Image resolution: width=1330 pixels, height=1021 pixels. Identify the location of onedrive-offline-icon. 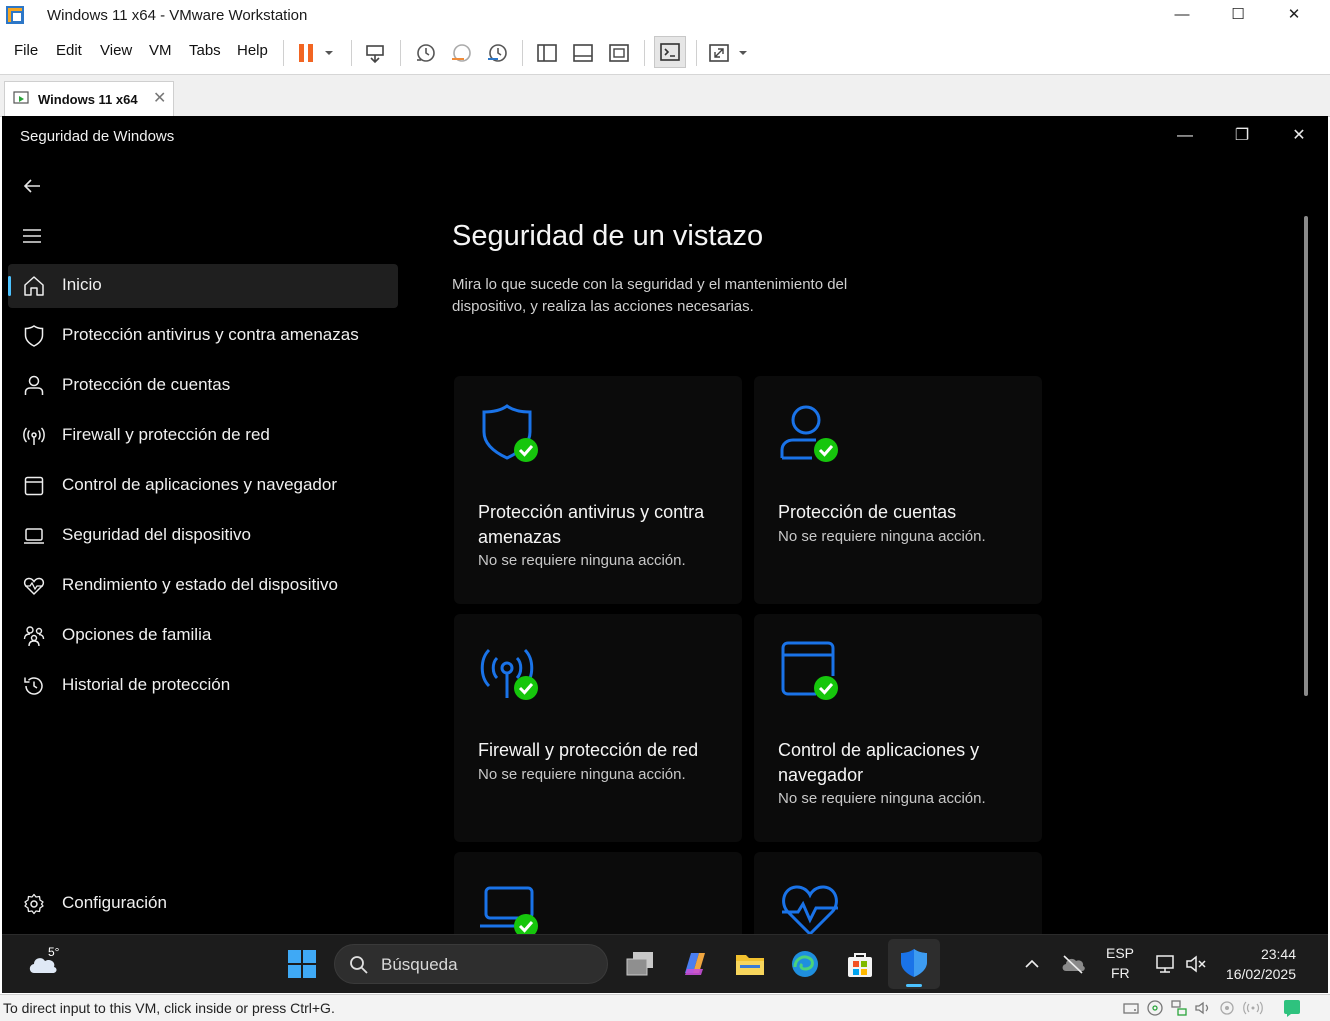
(1073, 964).